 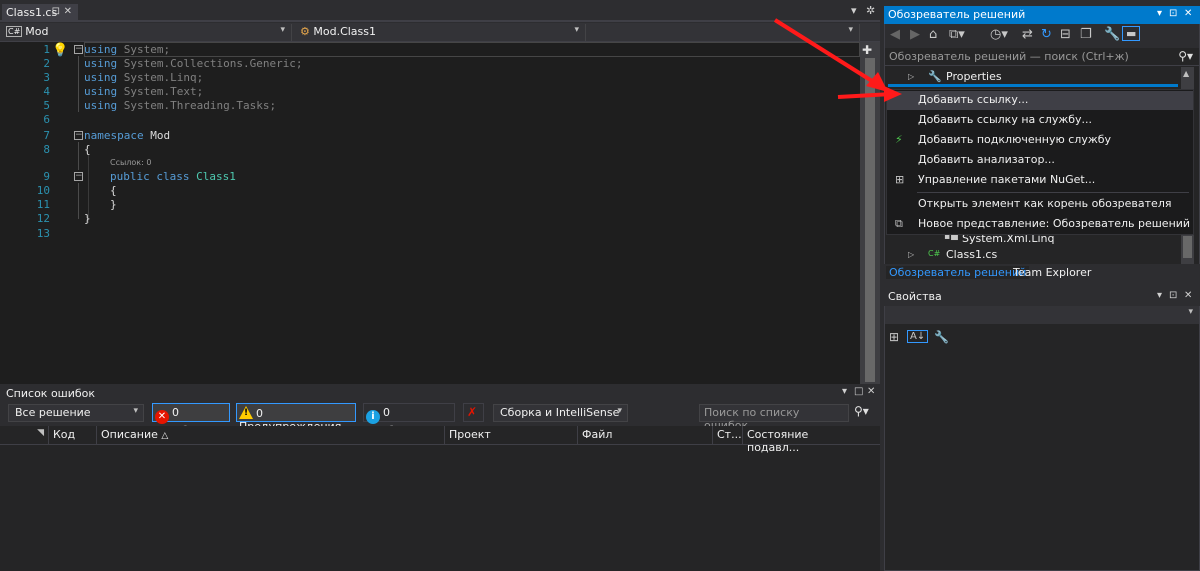 I want to click on column-description: Описание △, so click(x=270, y=435).